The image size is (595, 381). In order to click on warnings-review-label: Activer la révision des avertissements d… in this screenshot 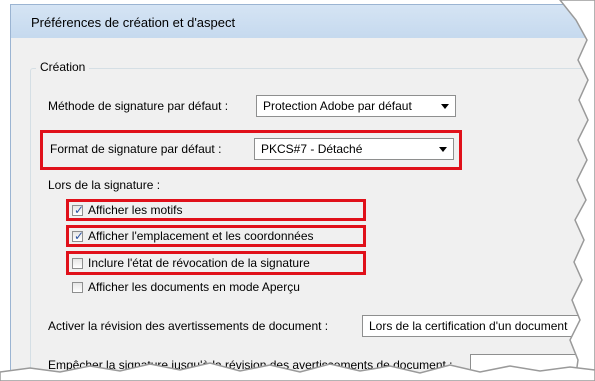, I will do `click(188, 326)`.